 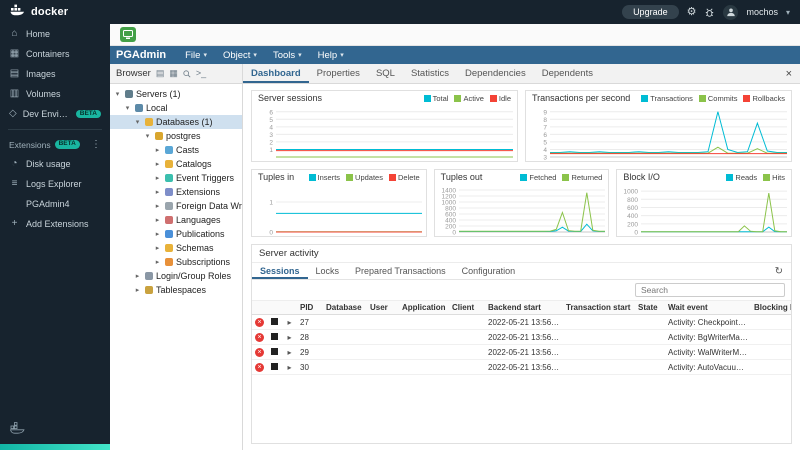 I want to click on column-client: Client, so click(x=467, y=307).